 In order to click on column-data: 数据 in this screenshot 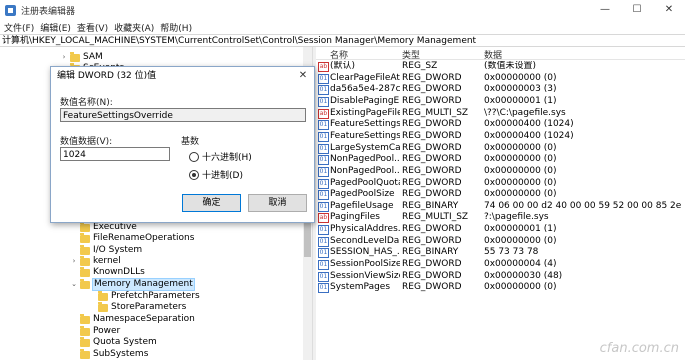, I will do `click(493, 54)`.